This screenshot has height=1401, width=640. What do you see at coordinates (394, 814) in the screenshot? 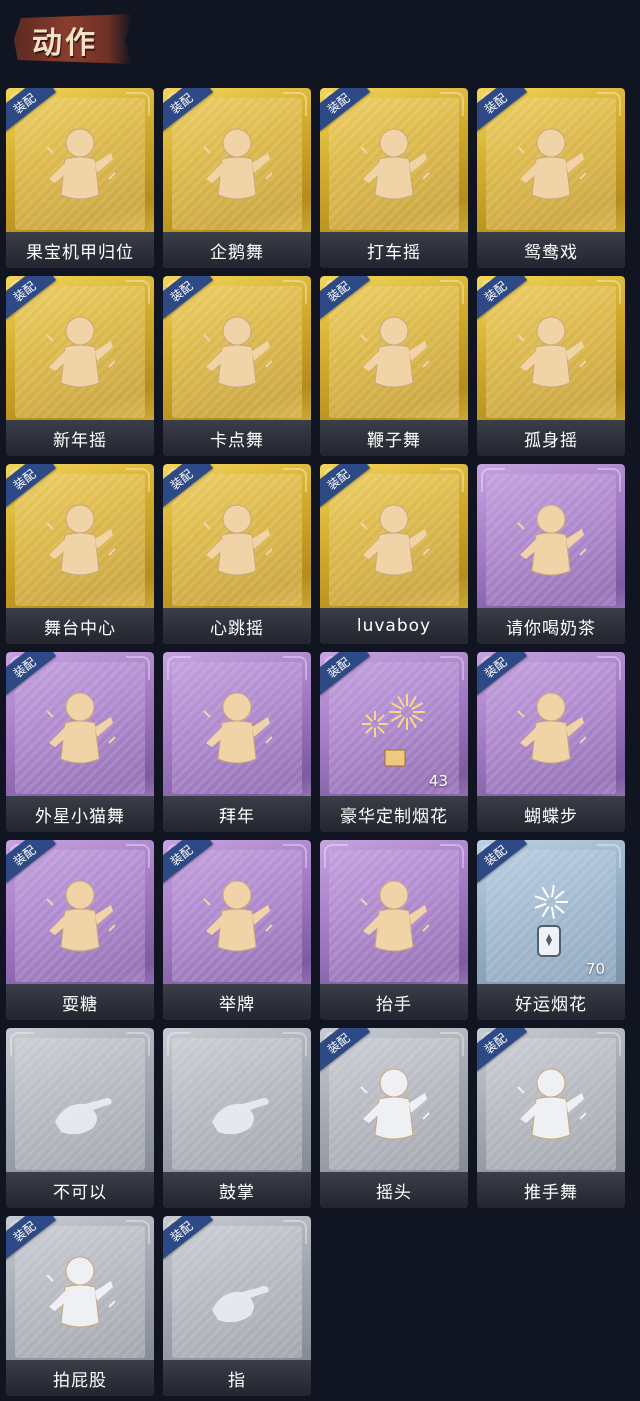
I see `card-label-bar: 豪华定制烟花` at bounding box center [394, 814].